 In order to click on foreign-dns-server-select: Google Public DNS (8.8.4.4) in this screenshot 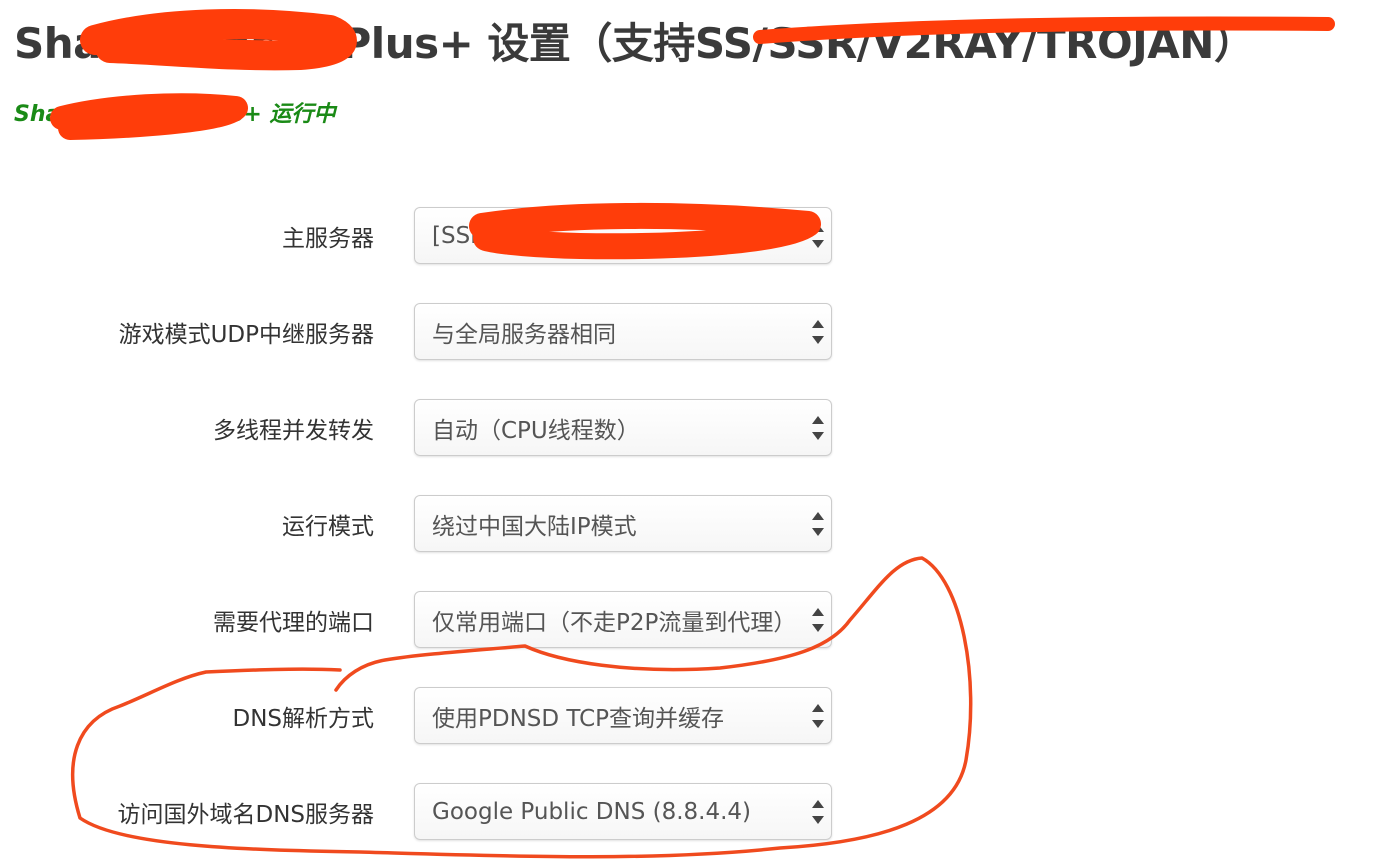, I will do `click(623, 811)`.